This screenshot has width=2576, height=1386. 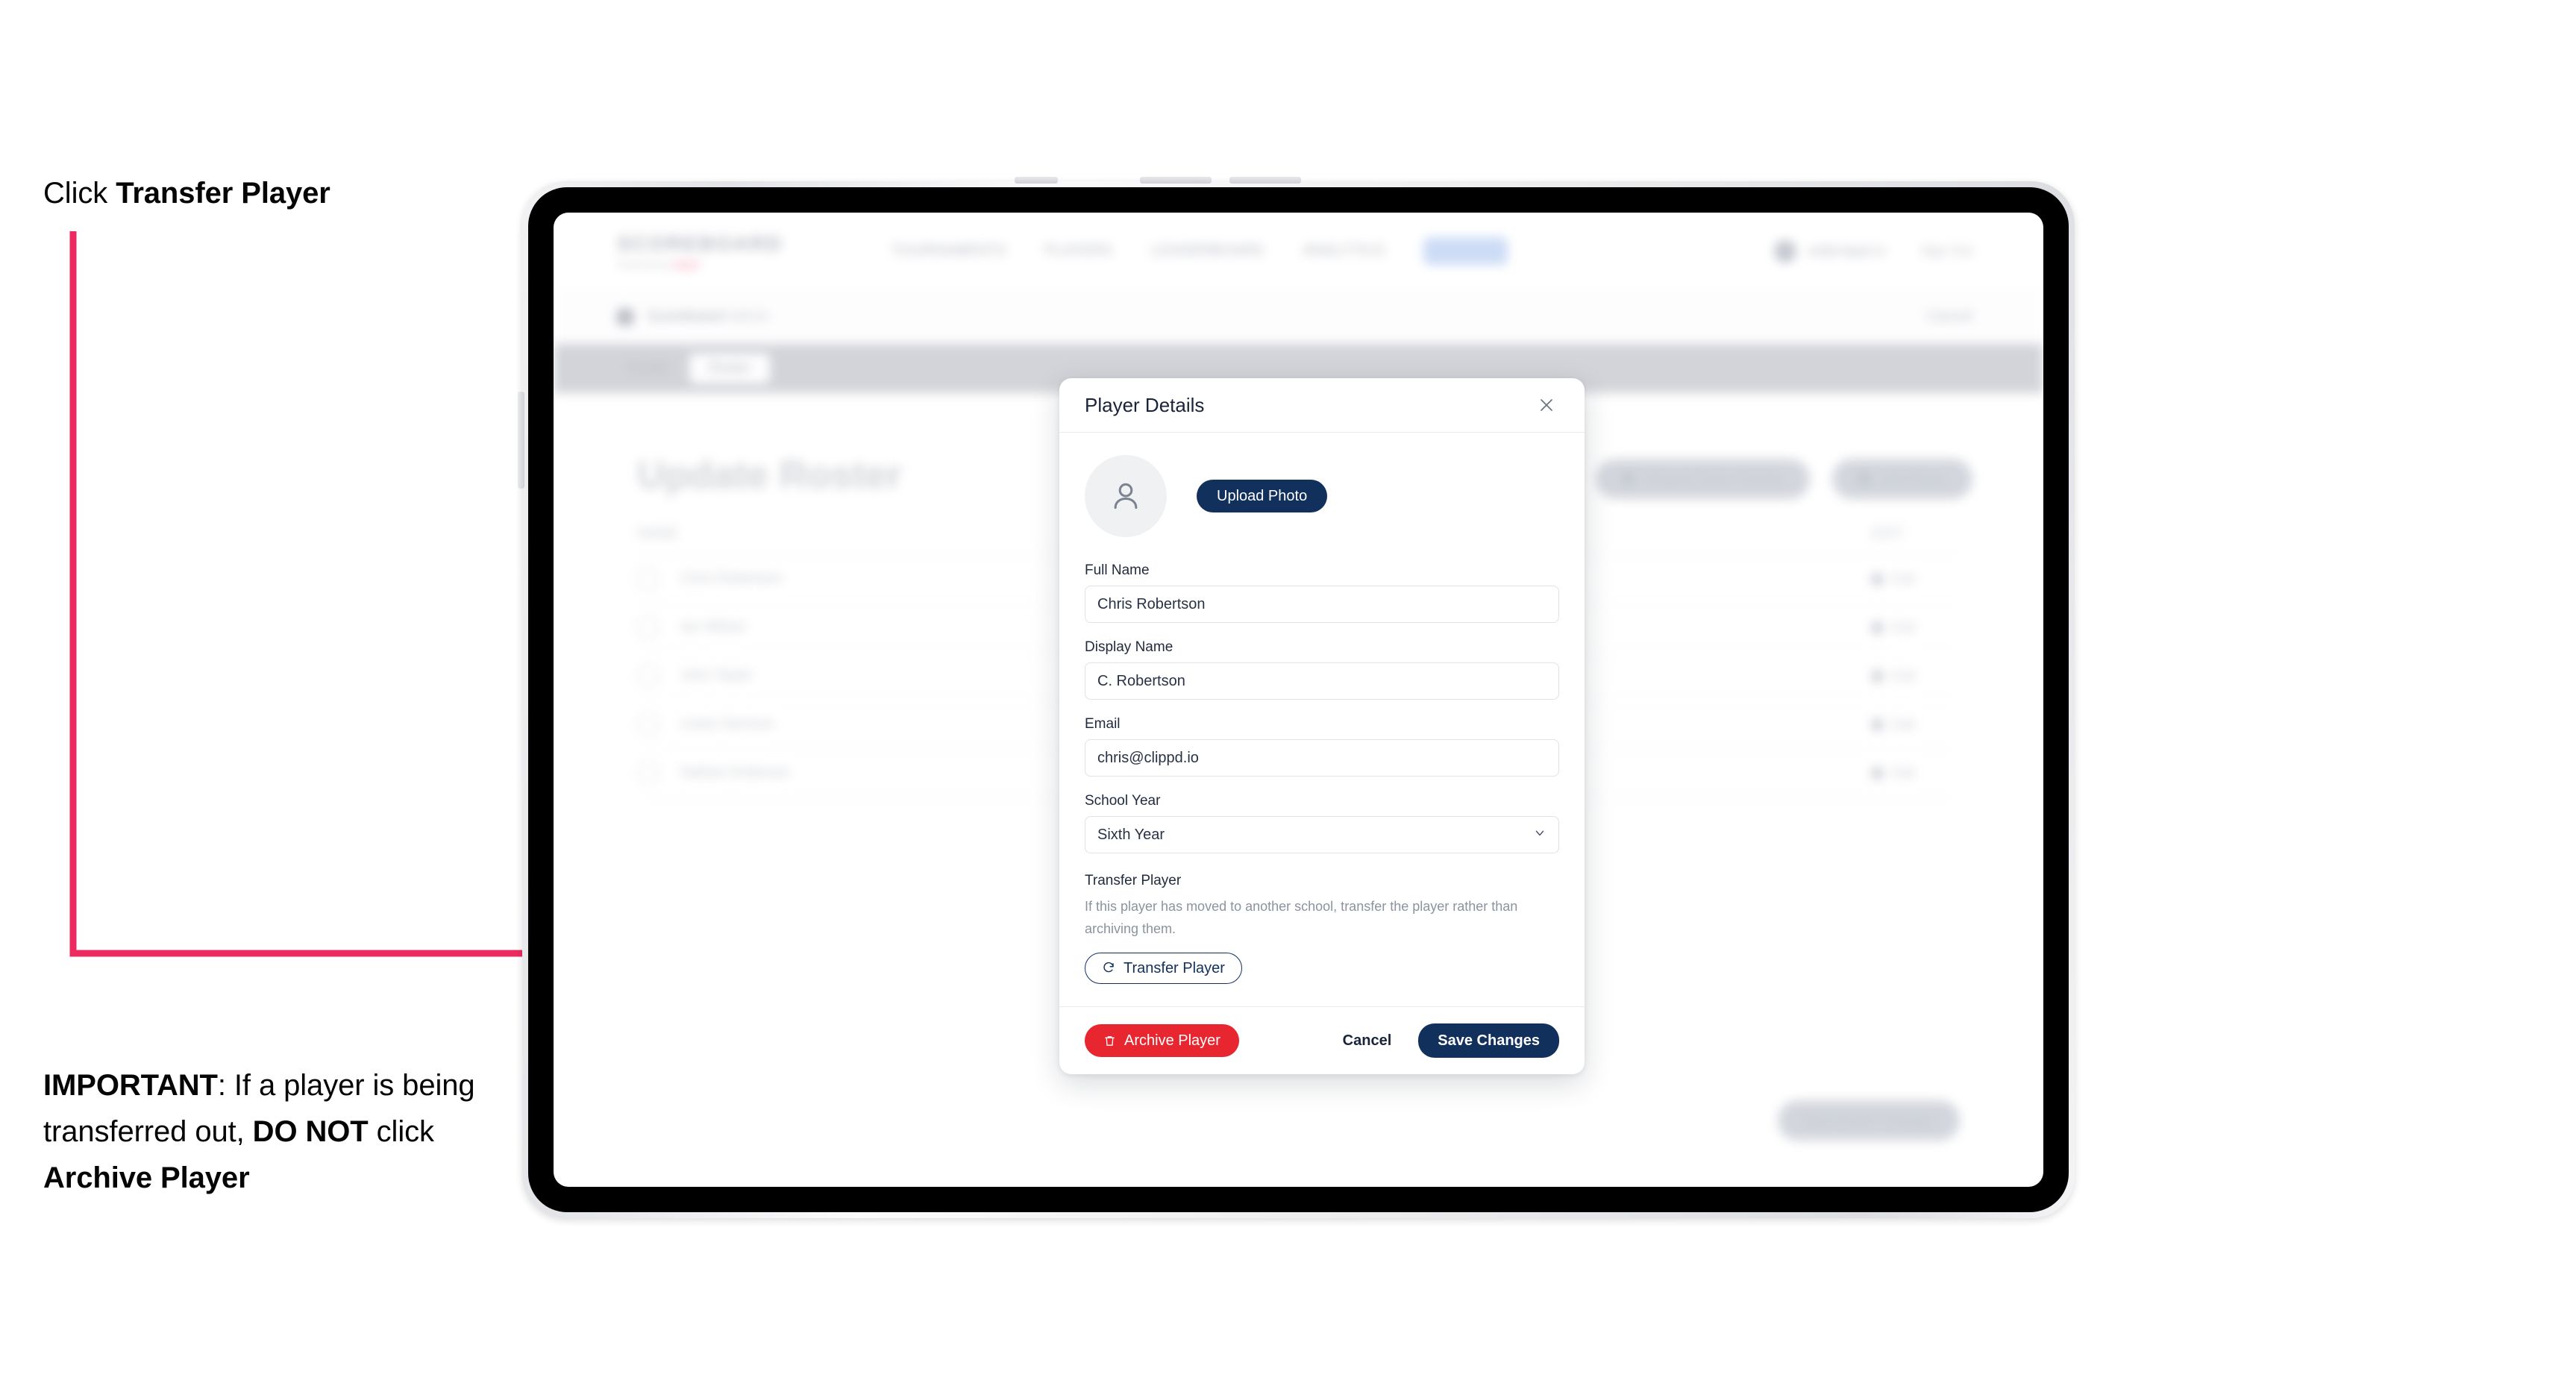 I want to click on page-title: Update Roster, so click(x=770, y=475).